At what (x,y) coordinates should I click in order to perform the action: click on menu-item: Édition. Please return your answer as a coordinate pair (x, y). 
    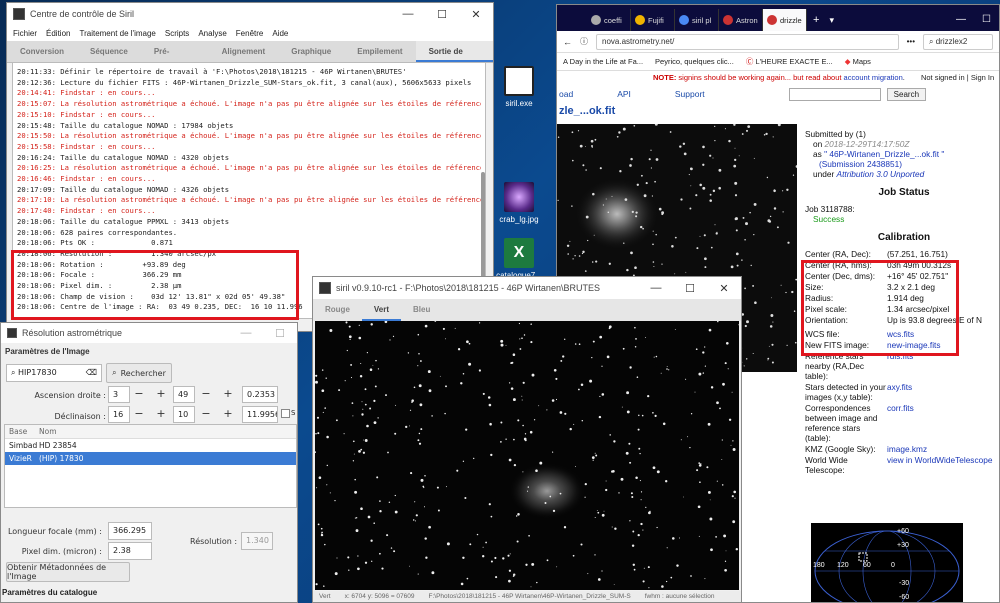
    Looking at the image, I should click on (58, 33).